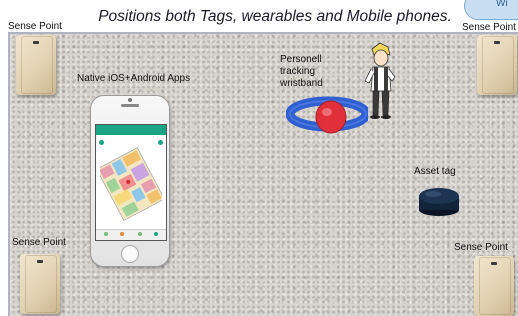 The image size is (518, 316). Describe the element at coordinates (130, 105) in the screenshot. I see `phone-speaker` at that location.